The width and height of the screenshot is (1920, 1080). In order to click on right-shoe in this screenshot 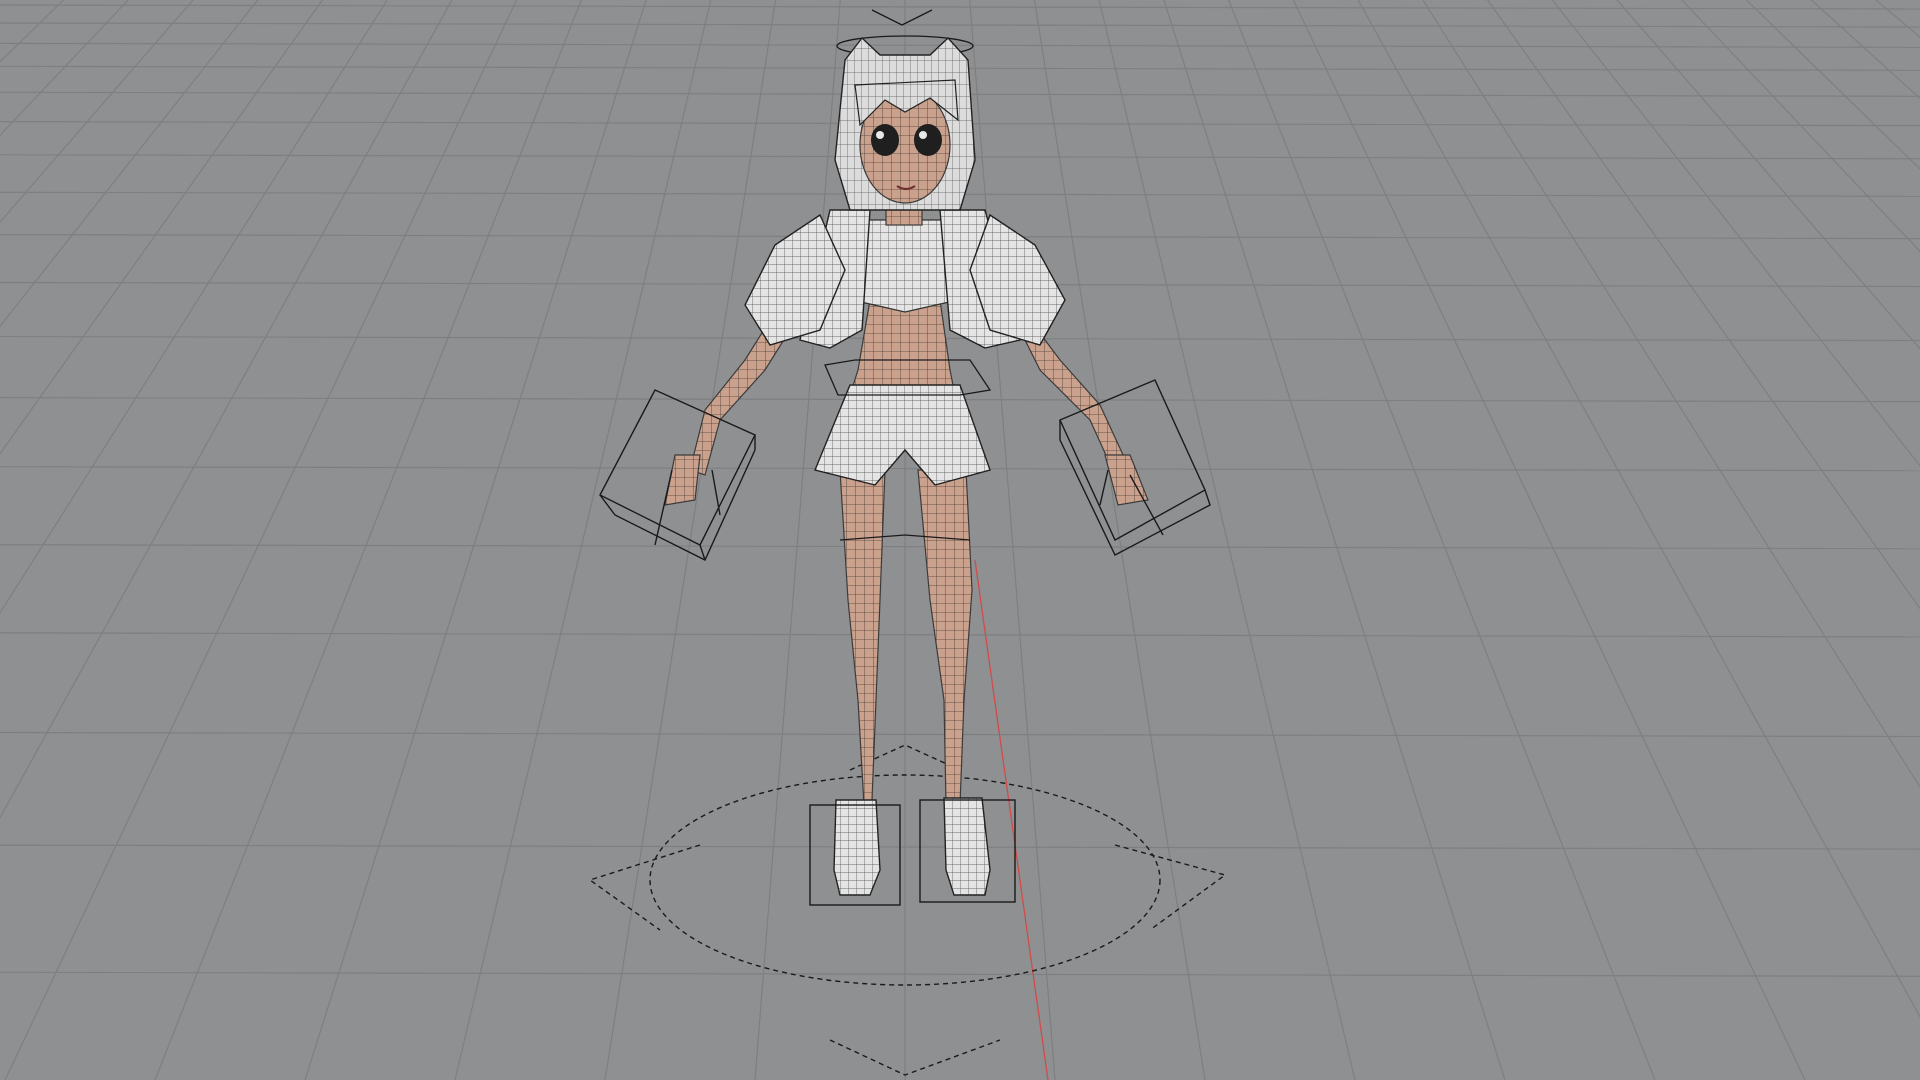, I will do `click(857, 847)`.